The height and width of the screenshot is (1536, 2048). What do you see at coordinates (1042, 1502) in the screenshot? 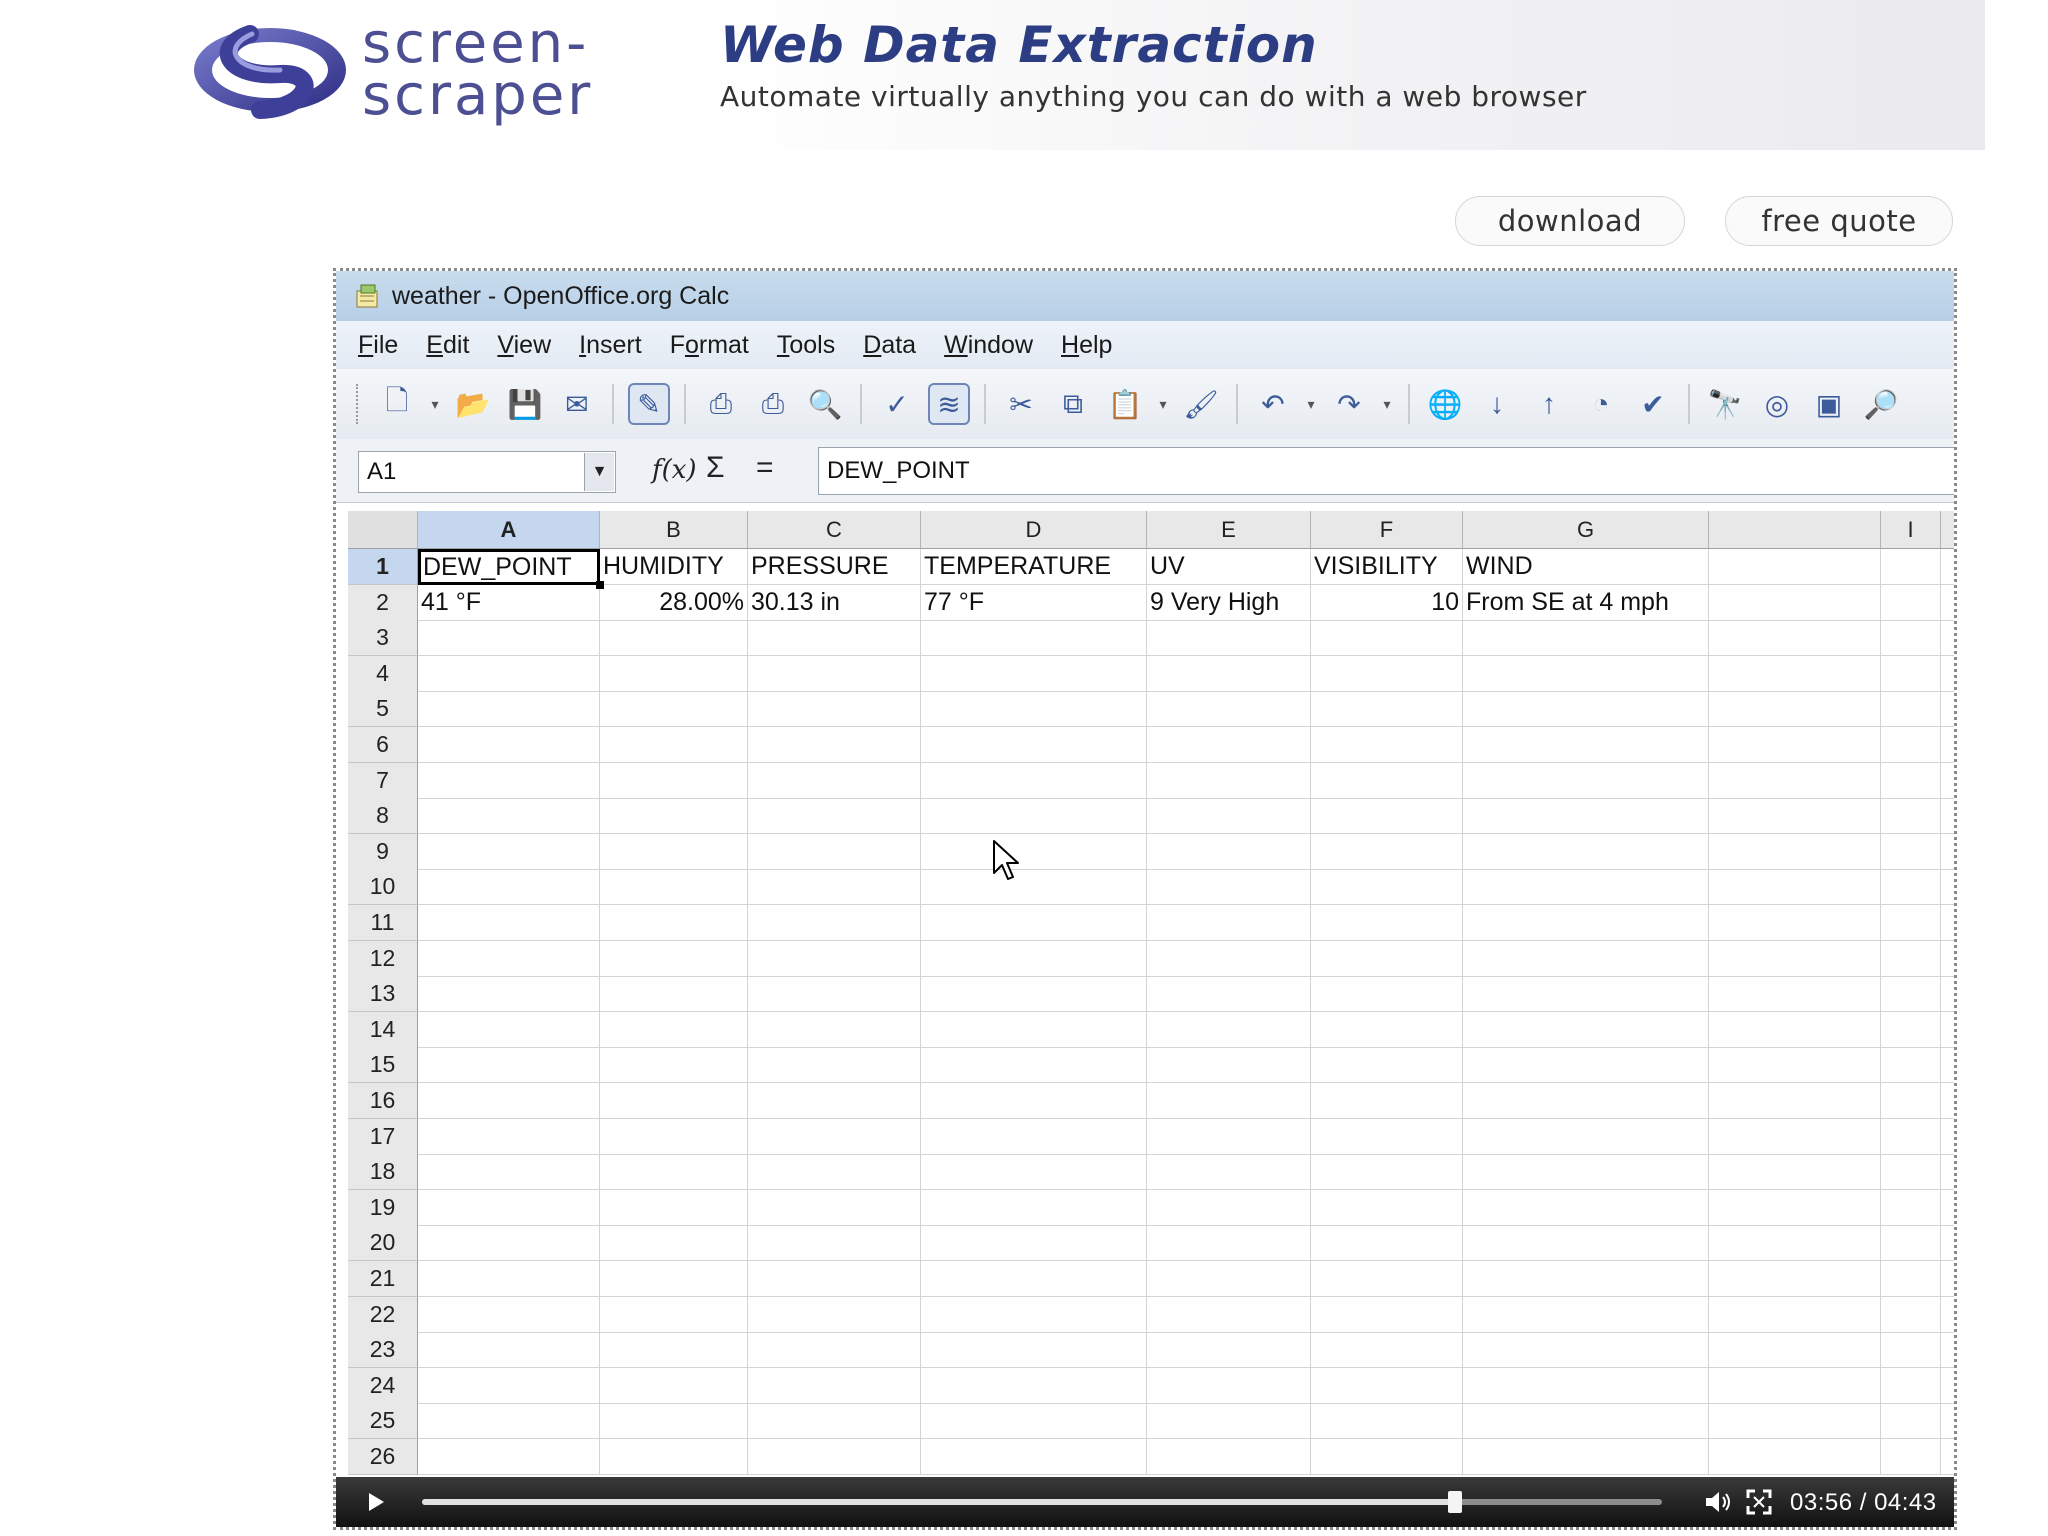
I see `progress-bar` at bounding box center [1042, 1502].